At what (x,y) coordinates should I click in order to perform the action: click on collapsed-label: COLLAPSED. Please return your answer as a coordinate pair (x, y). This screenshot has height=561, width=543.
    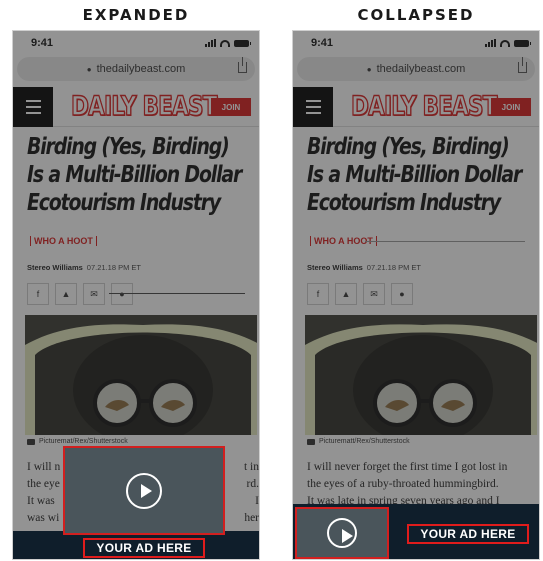
    Looking at the image, I should click on (416, 15).